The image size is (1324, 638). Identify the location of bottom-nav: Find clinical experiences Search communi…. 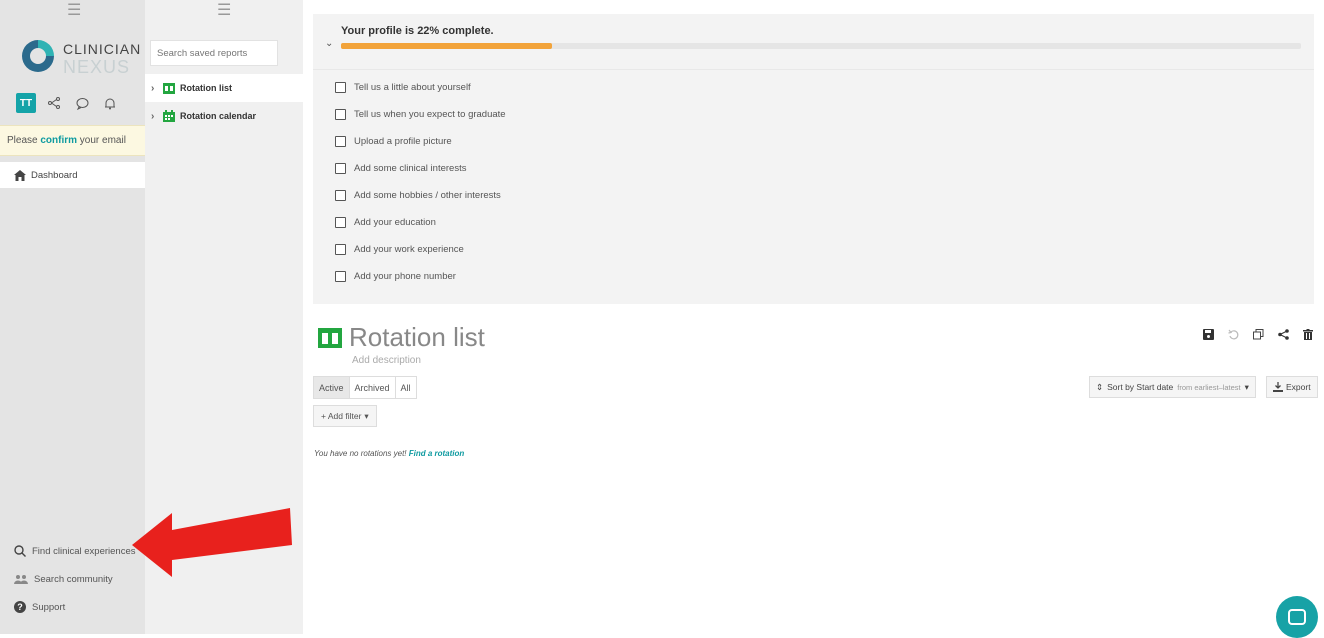
(72, 579).